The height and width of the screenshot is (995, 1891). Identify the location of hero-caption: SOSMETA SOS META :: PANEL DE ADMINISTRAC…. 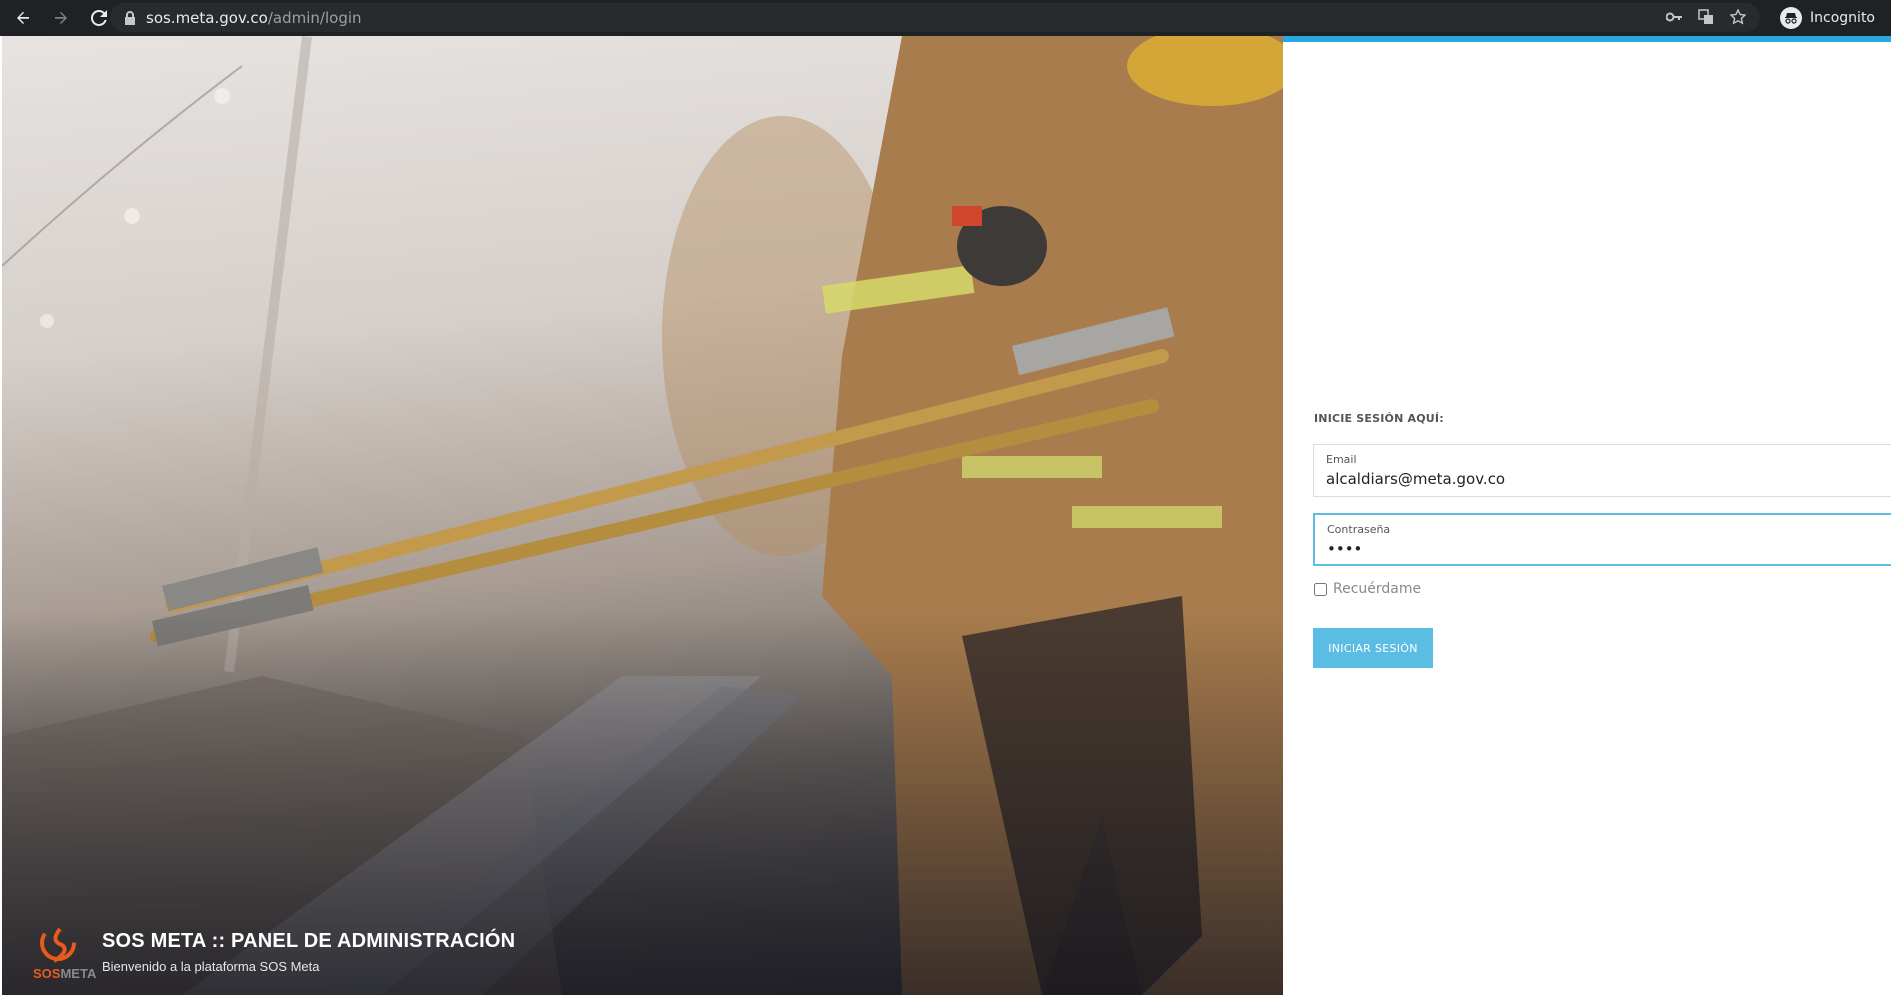
(272, 952).